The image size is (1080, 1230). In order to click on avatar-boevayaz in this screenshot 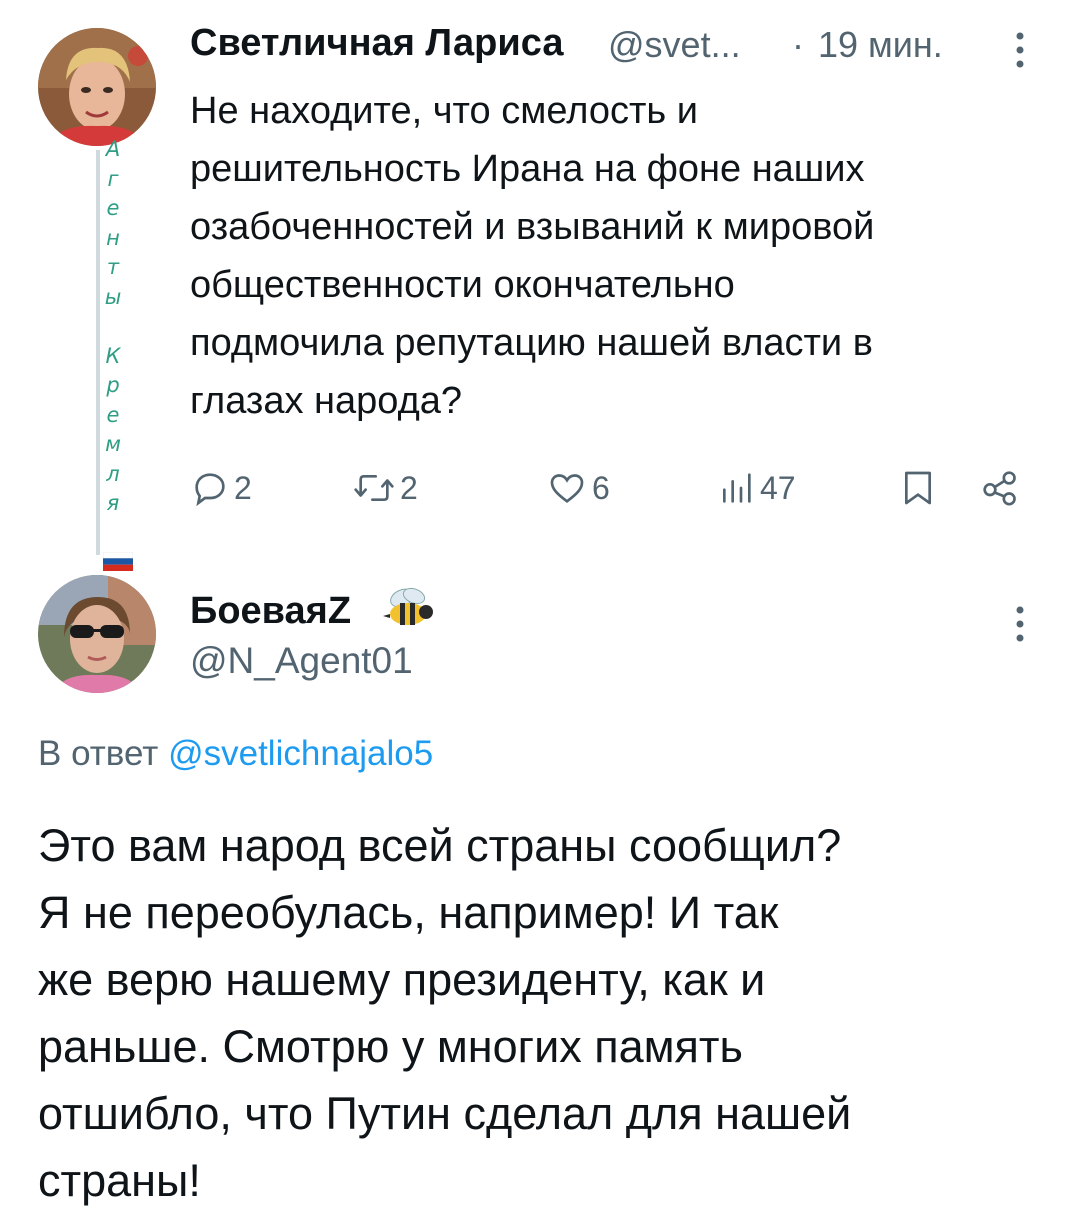, I will do `click(97, 634)`.